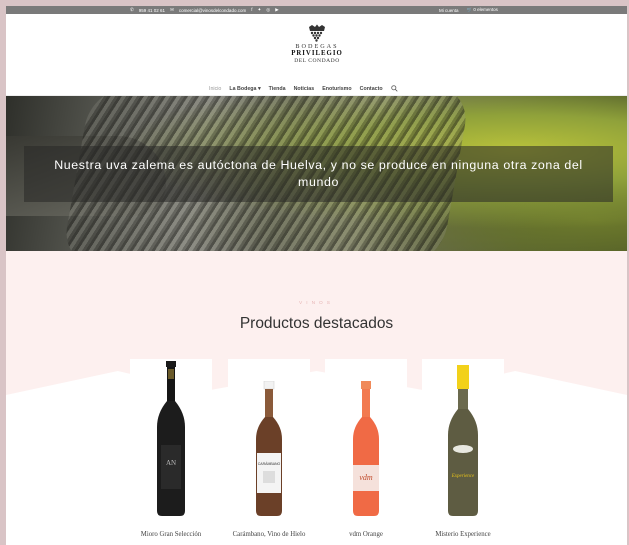 This screenshot has height=545, width=629. Describe the element at coordinates (277, 89) in the screenshot. I see `nav-item-tienda: Tienda` at that location.